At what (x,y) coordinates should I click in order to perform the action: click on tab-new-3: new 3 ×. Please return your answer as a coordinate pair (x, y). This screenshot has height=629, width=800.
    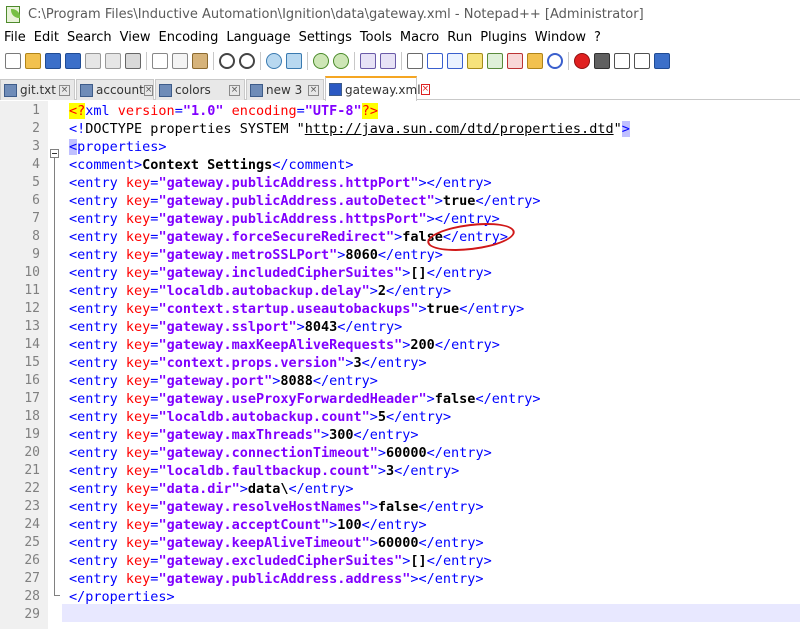
    Looking at the image, I should click on (285, 89).